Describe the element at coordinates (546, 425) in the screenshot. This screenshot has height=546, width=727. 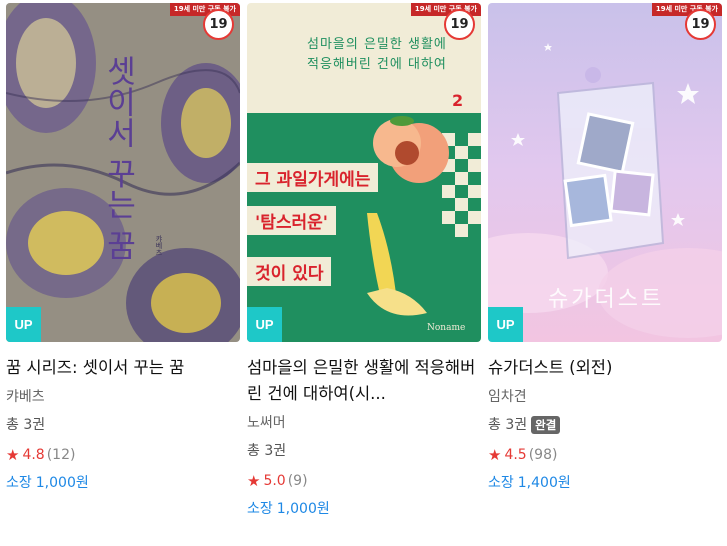
I see `complete-badge: 완결` at that location.